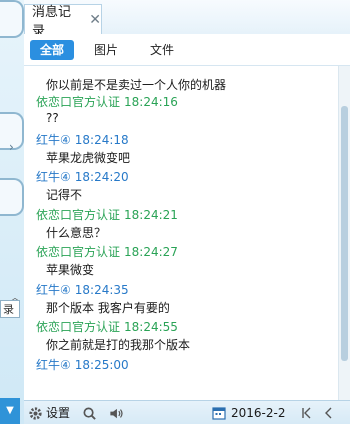 The image size is (350, 424). Describe the element at coordinates (82, 177) in the screenshot. I see `message-sender: 红牛④ 18:24:20` at that location.